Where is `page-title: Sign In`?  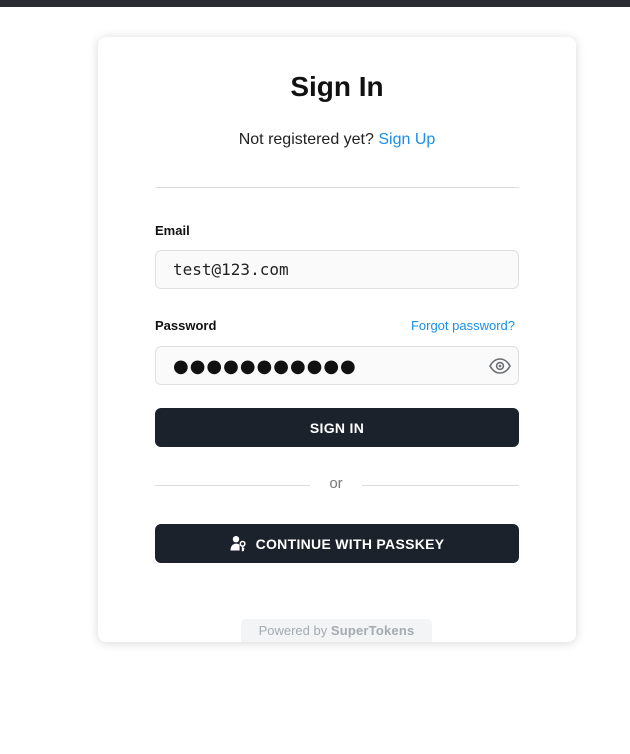
page-title: Sign In is located at coordinates (337, 86).